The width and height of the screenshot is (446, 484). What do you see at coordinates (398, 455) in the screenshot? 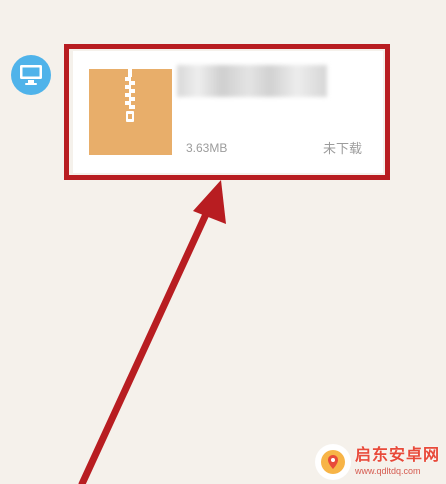
I see `watermark-title: 启东安卓网` at bounding box center [398, 455].